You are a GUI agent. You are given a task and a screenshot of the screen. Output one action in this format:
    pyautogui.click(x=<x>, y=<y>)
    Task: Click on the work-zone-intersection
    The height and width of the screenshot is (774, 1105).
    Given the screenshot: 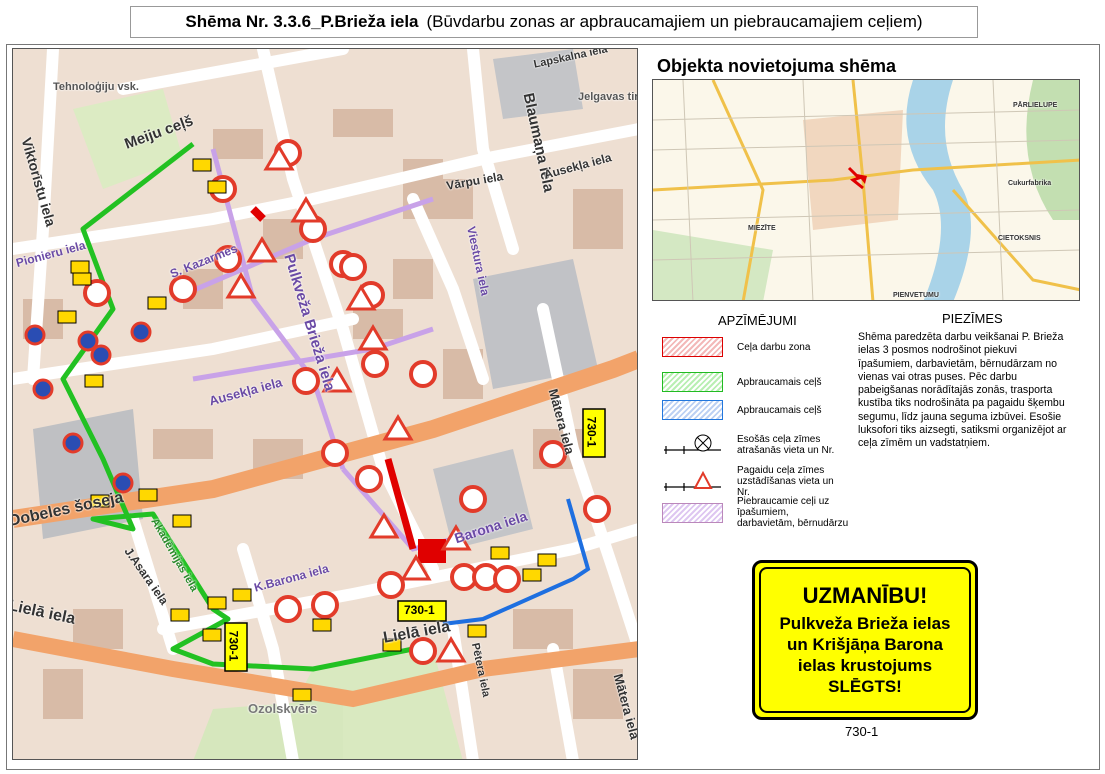 What is the action you would take?
    pyautogui.click(x=432, y=551)
    